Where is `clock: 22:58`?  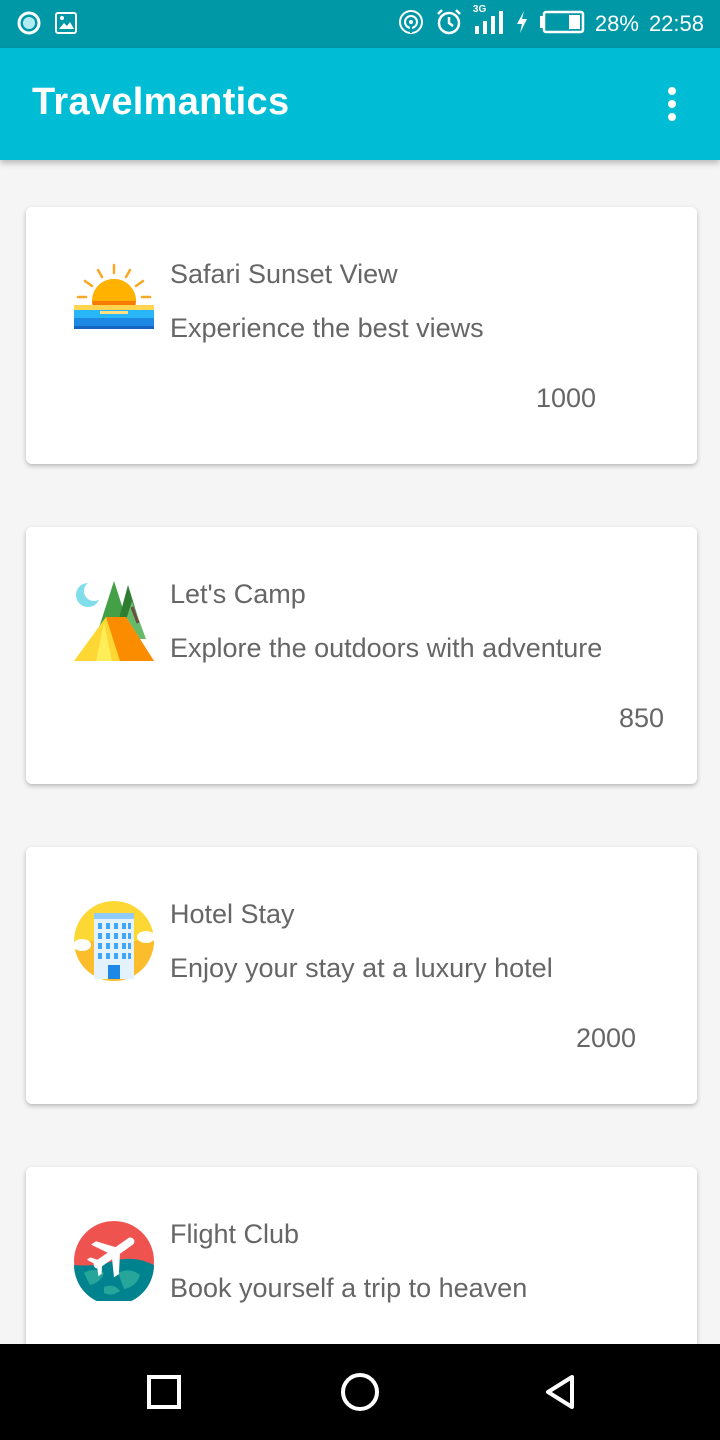 clock: 22:58 is located at coordinates (676, 23).